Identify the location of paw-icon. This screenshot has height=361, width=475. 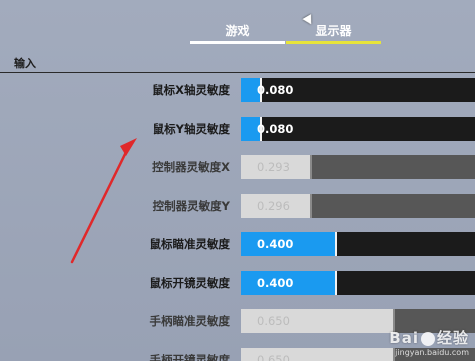
(427, 338).